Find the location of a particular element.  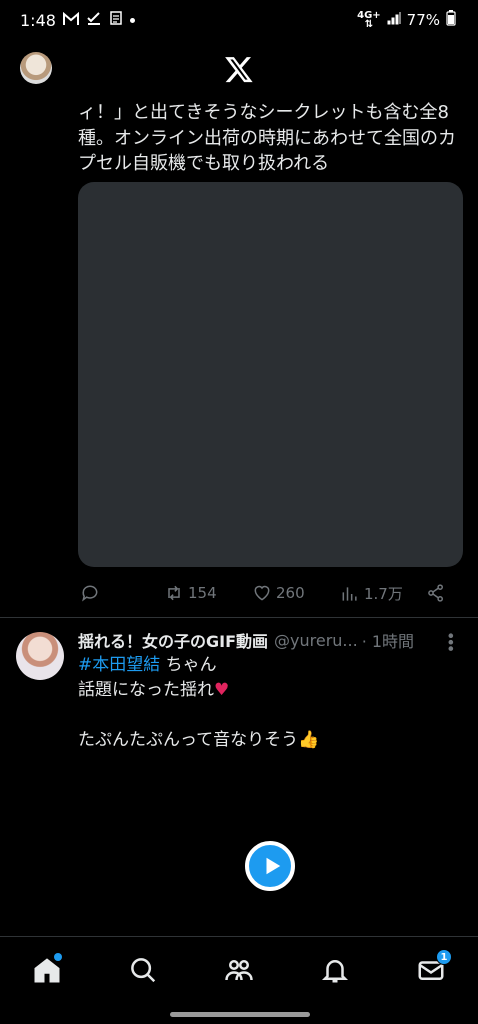

system-nav-bar is located at coordinates (239, 1016).